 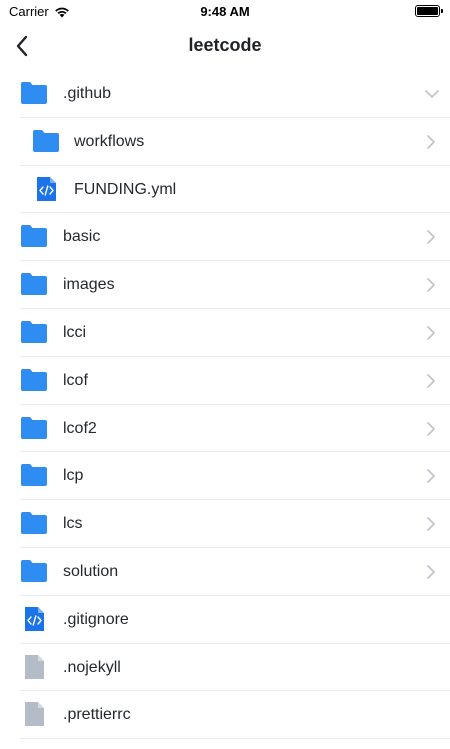 What do you see at coordinates (235, 94) in the screenshot?
I see `folder-row: .github` at bounding box center [235, 94].